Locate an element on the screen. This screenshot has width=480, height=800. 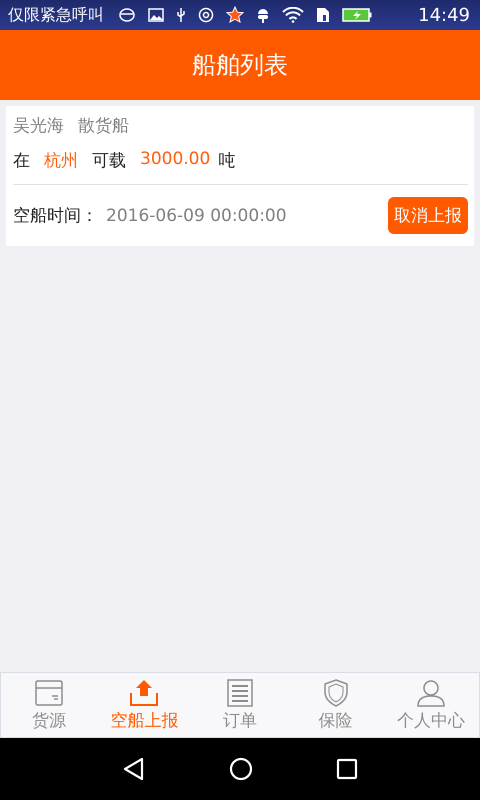
time-label: 空船时间： is located at coordinates (55, 216).